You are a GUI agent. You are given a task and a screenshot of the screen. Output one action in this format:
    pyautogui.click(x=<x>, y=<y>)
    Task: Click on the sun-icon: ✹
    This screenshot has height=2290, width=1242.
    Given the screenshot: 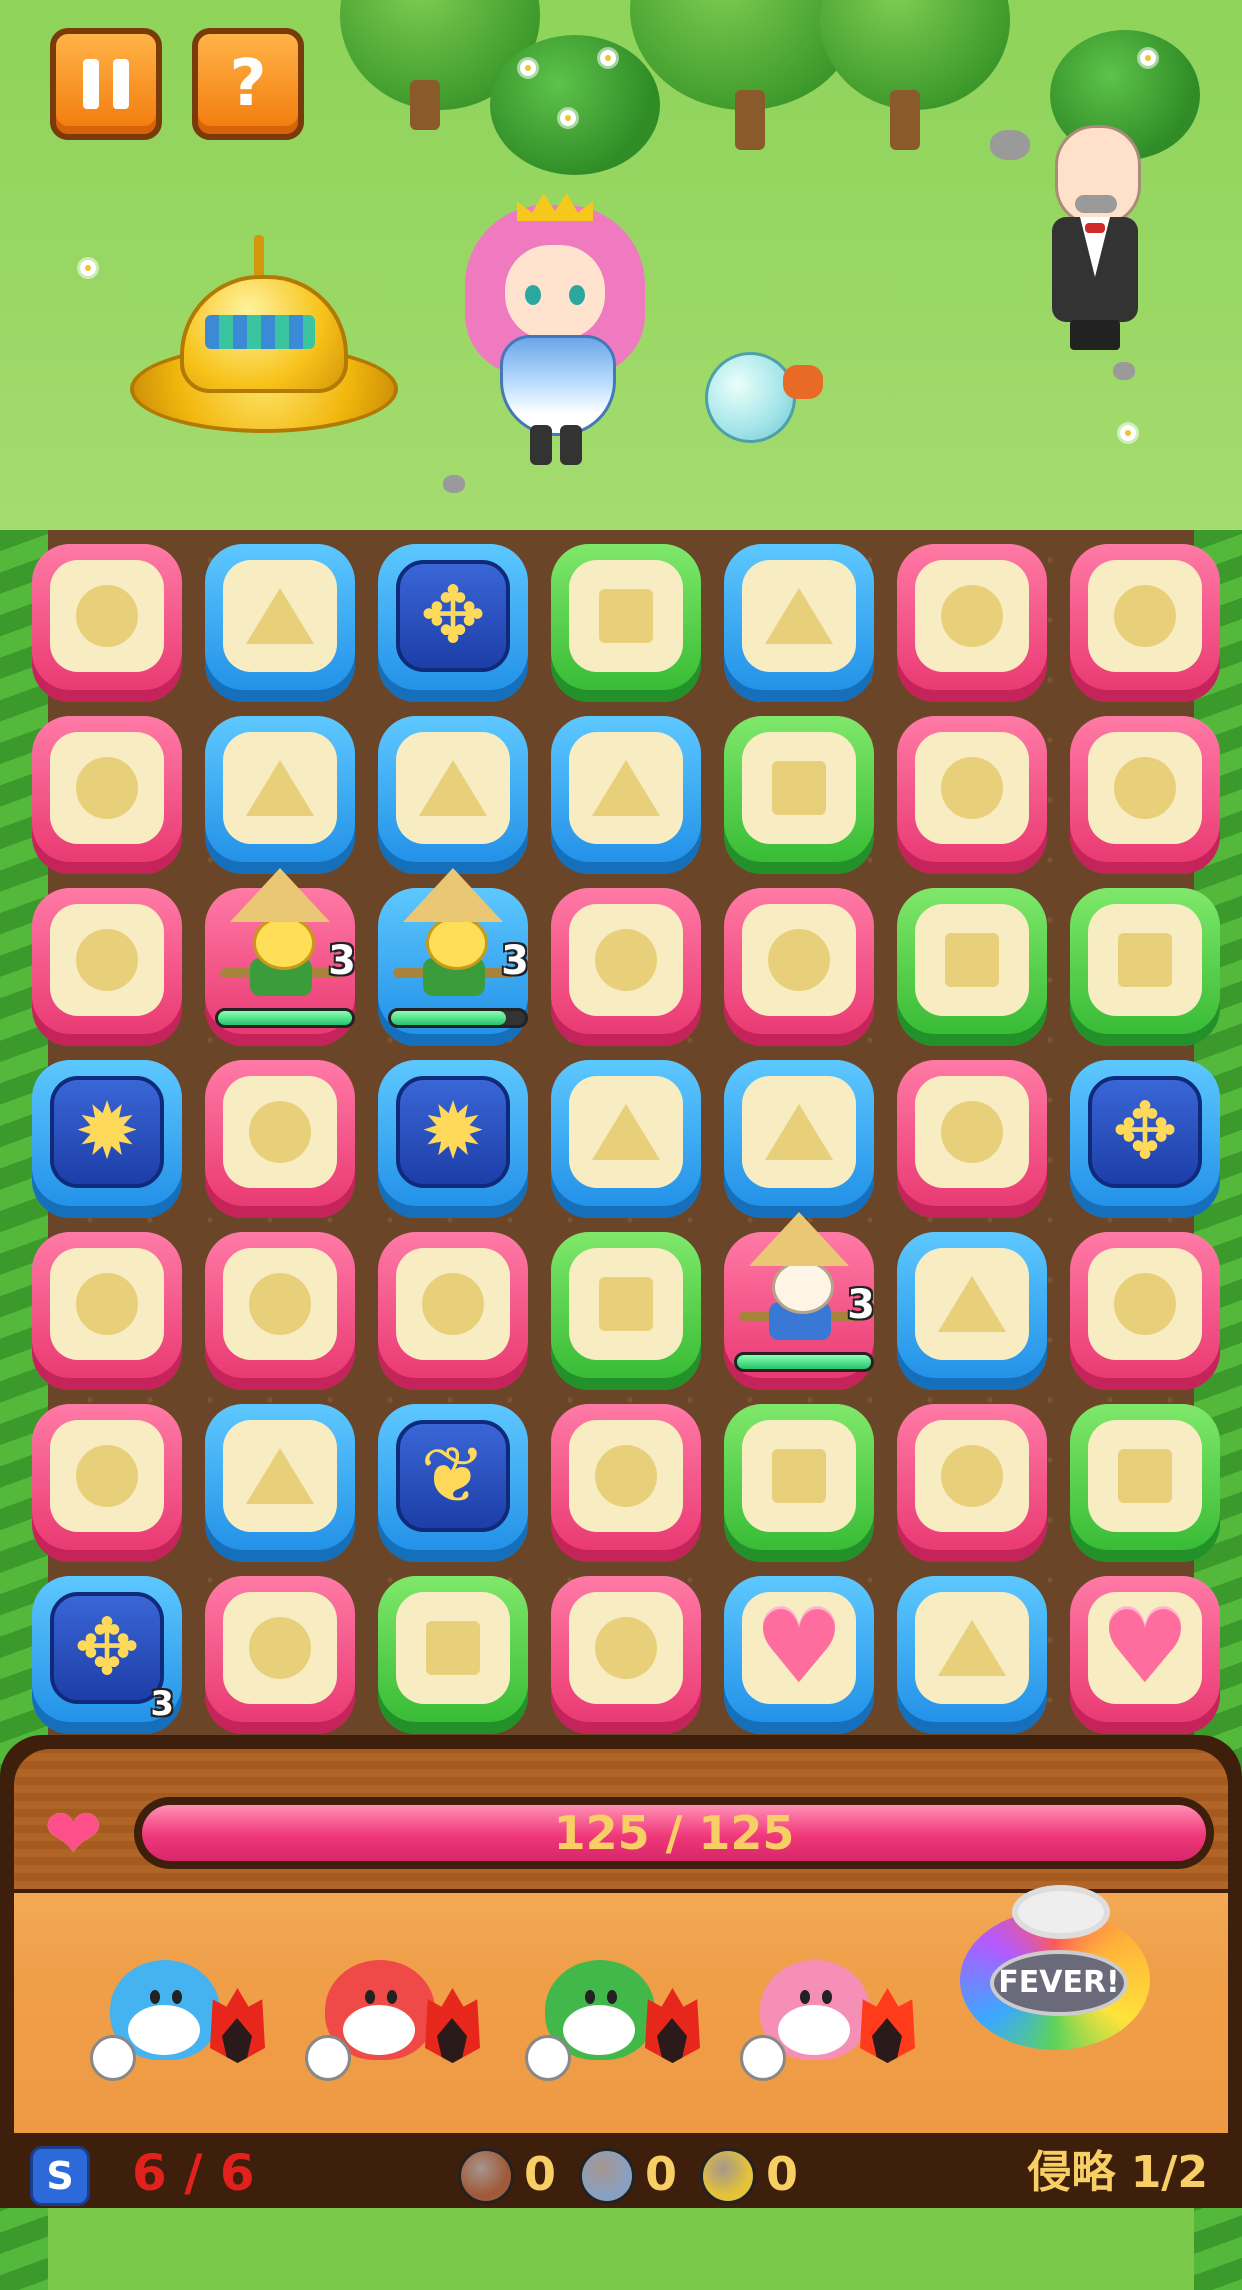 What is the action you would take?
    pyautogui.click(x=107, y=1132)
    